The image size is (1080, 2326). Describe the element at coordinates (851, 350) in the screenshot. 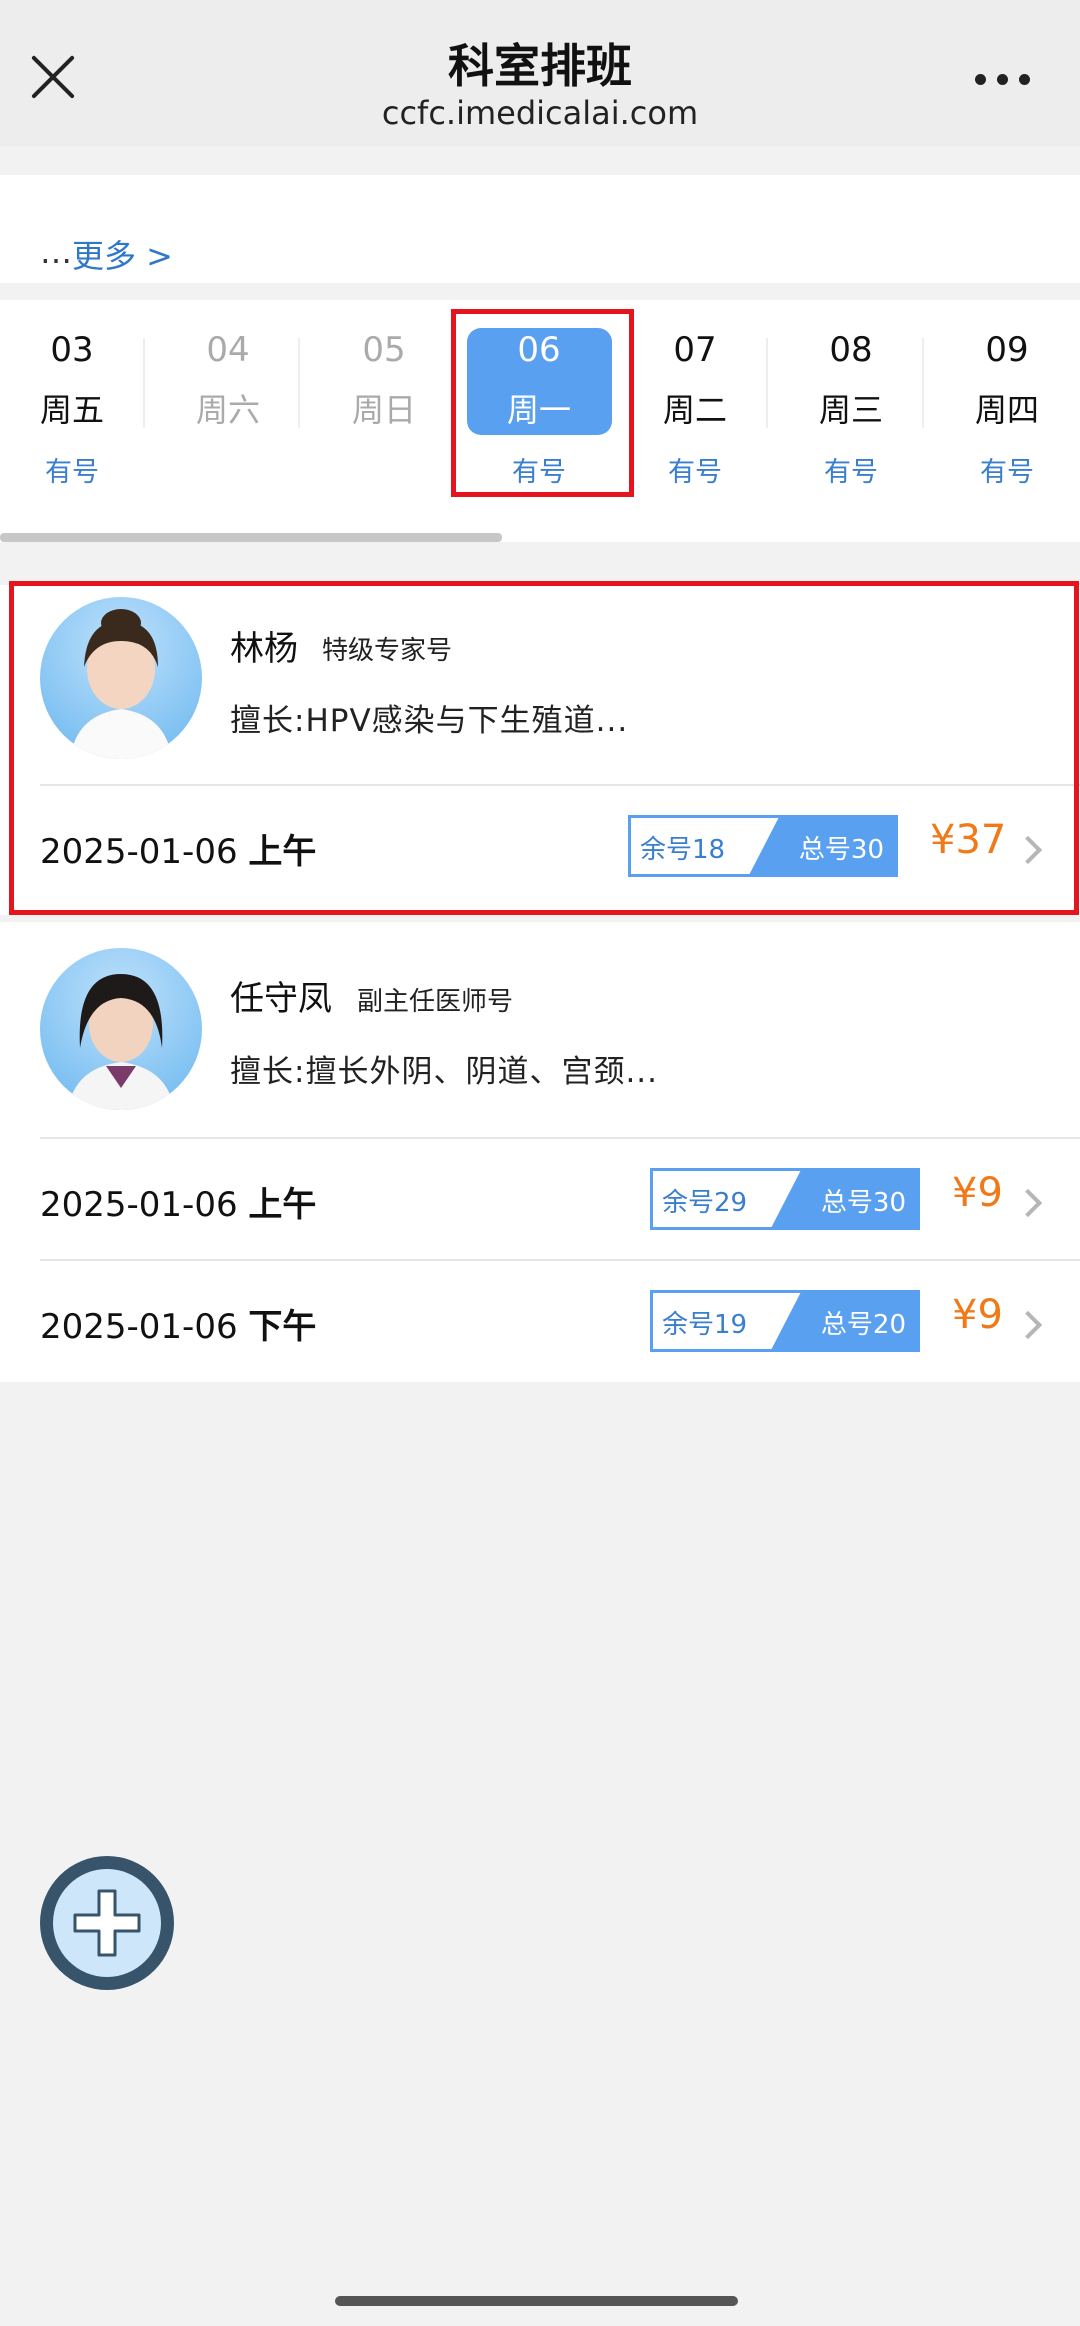

I see `date-day: 08` at that location.